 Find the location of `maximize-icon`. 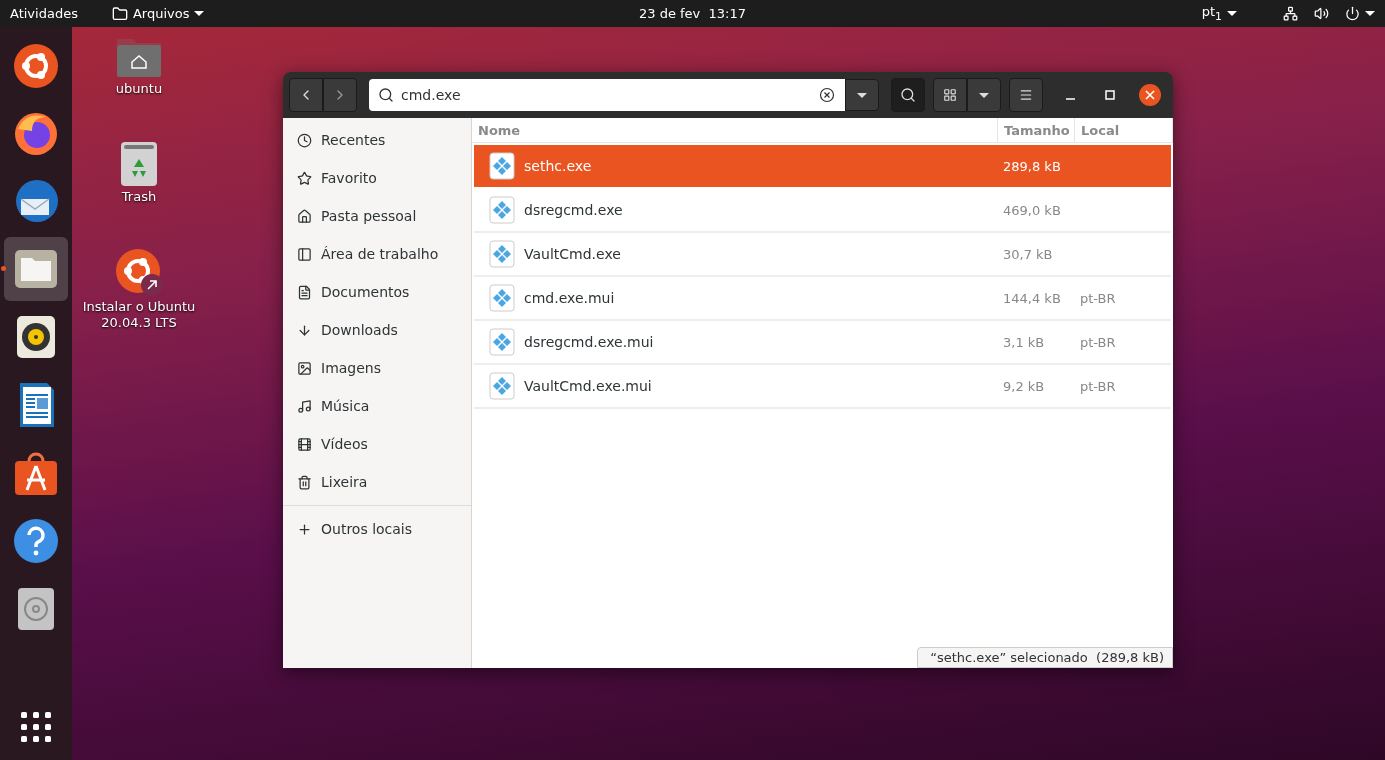

maximize-icon is located at coordinates (1110, 95).